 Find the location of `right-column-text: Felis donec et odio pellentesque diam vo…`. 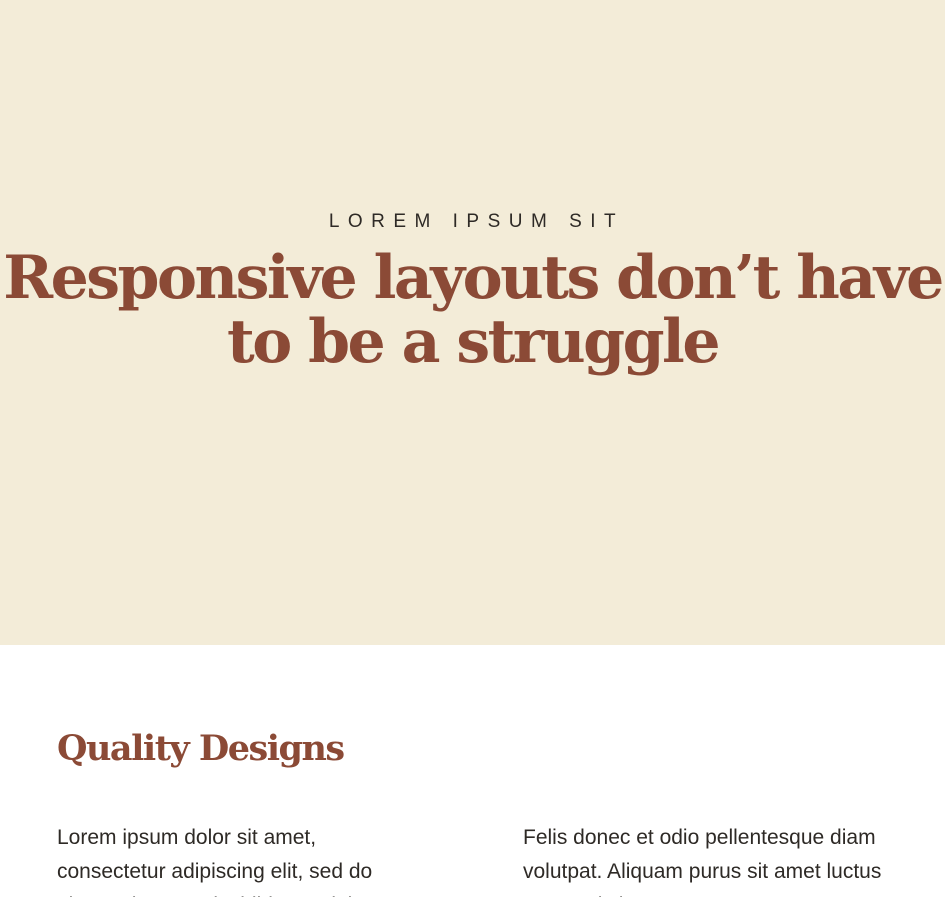

right-column-text: Felis donec et odio pellentesque diam vo… is located at coordinates (702, 861).